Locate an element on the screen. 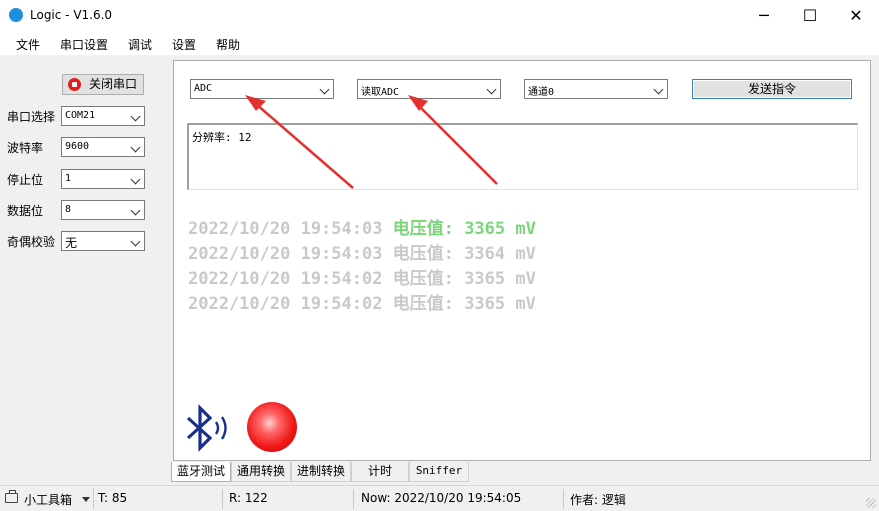 This screenshot has width=879, height=511. status-light-icon is located at coordinates (272, 427).